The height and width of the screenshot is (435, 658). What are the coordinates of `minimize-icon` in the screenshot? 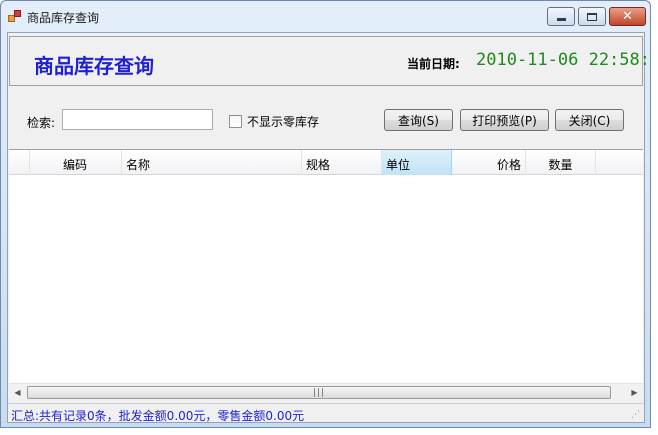 It's located at (561, 19).